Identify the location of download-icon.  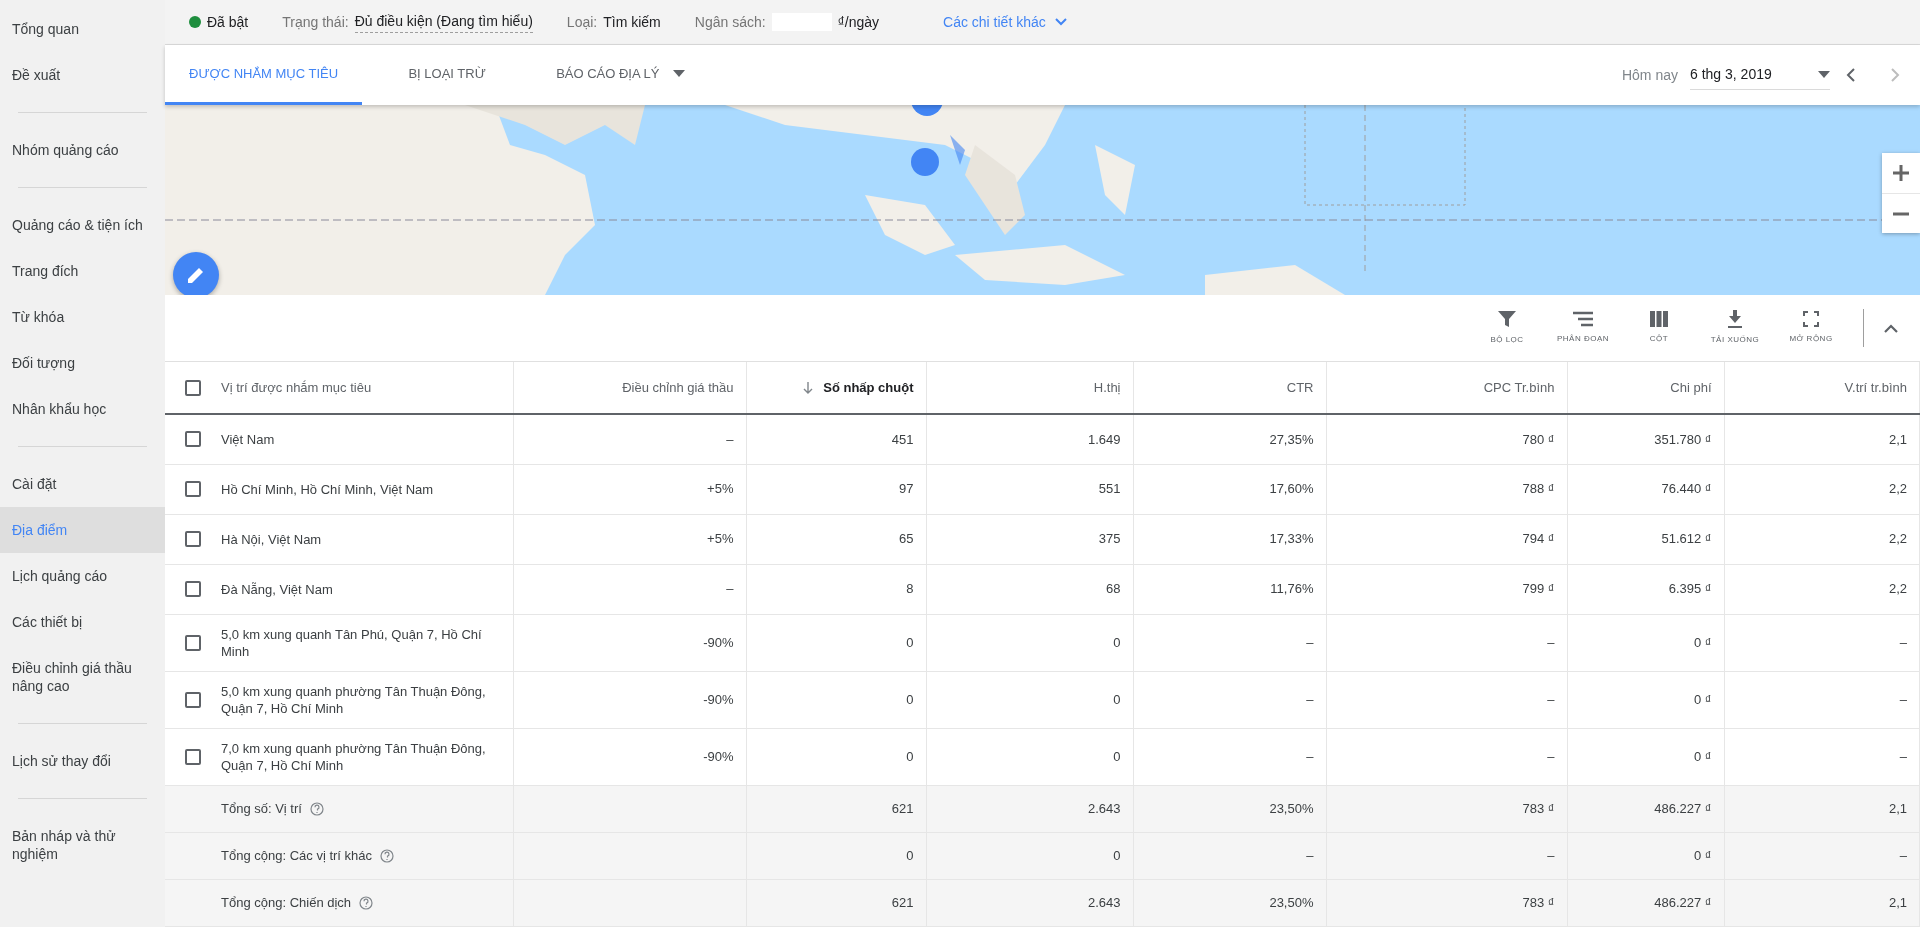
(1735, 319).